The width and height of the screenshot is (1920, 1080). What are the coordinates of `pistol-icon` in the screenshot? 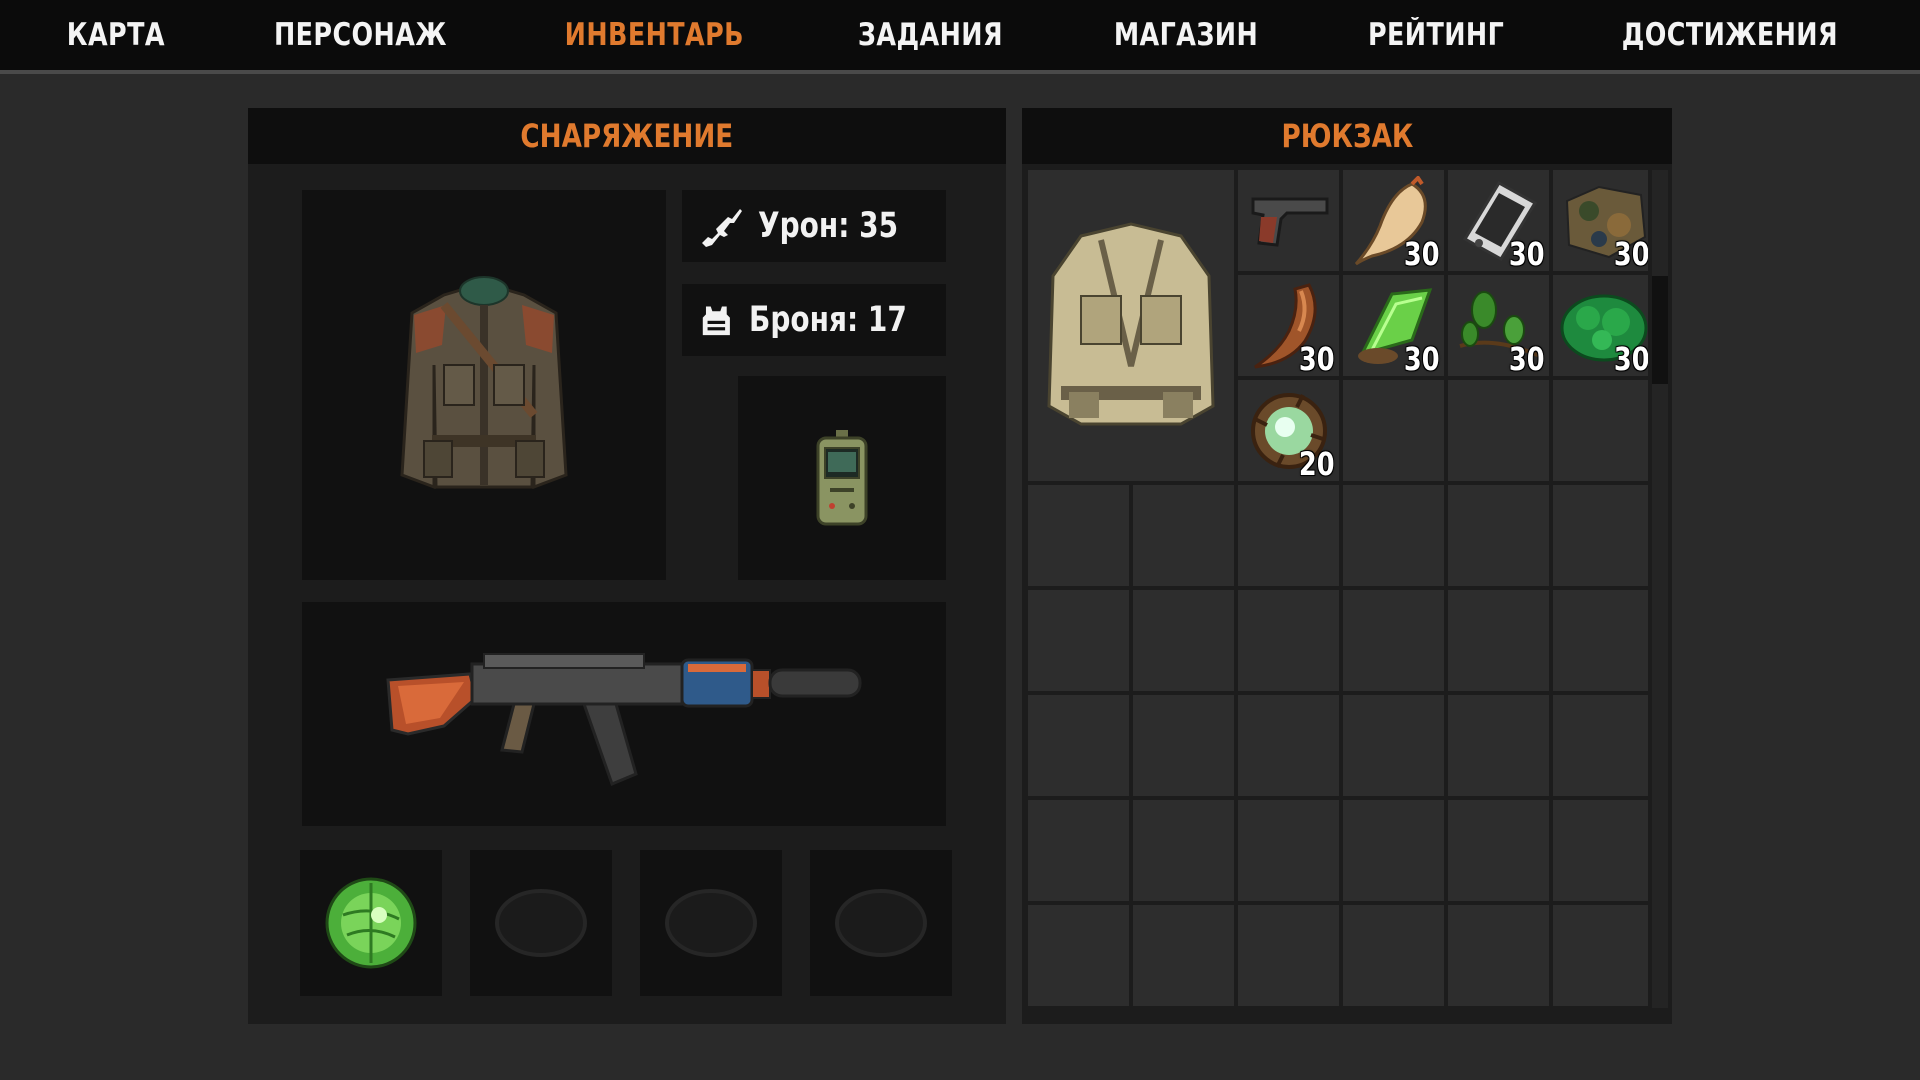 It's located at (1289, 222).